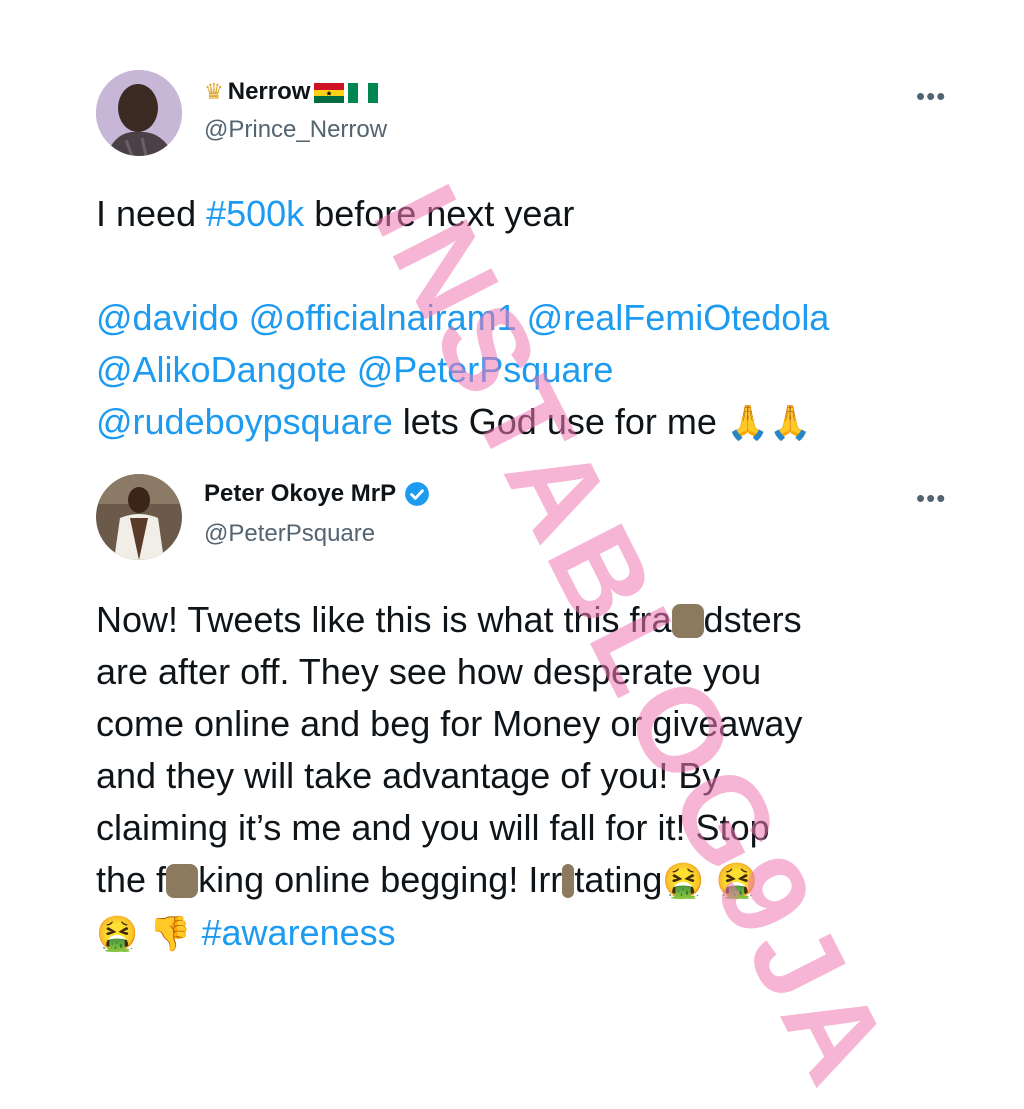  I want to click on mention-link: @realFemiOtedola, so click(678, 317).